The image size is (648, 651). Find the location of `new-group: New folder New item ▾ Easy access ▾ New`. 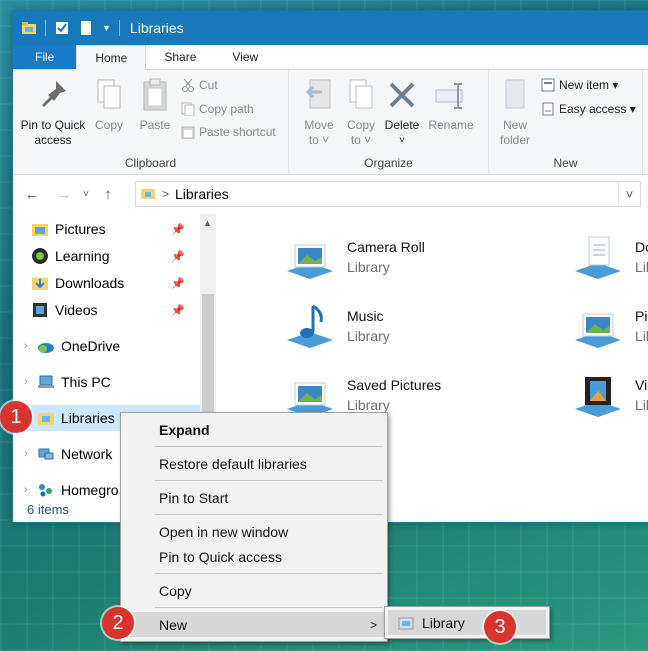

new-group: New folder New item ▾ Easy access ▾ New is located at coordinates (566, 122).